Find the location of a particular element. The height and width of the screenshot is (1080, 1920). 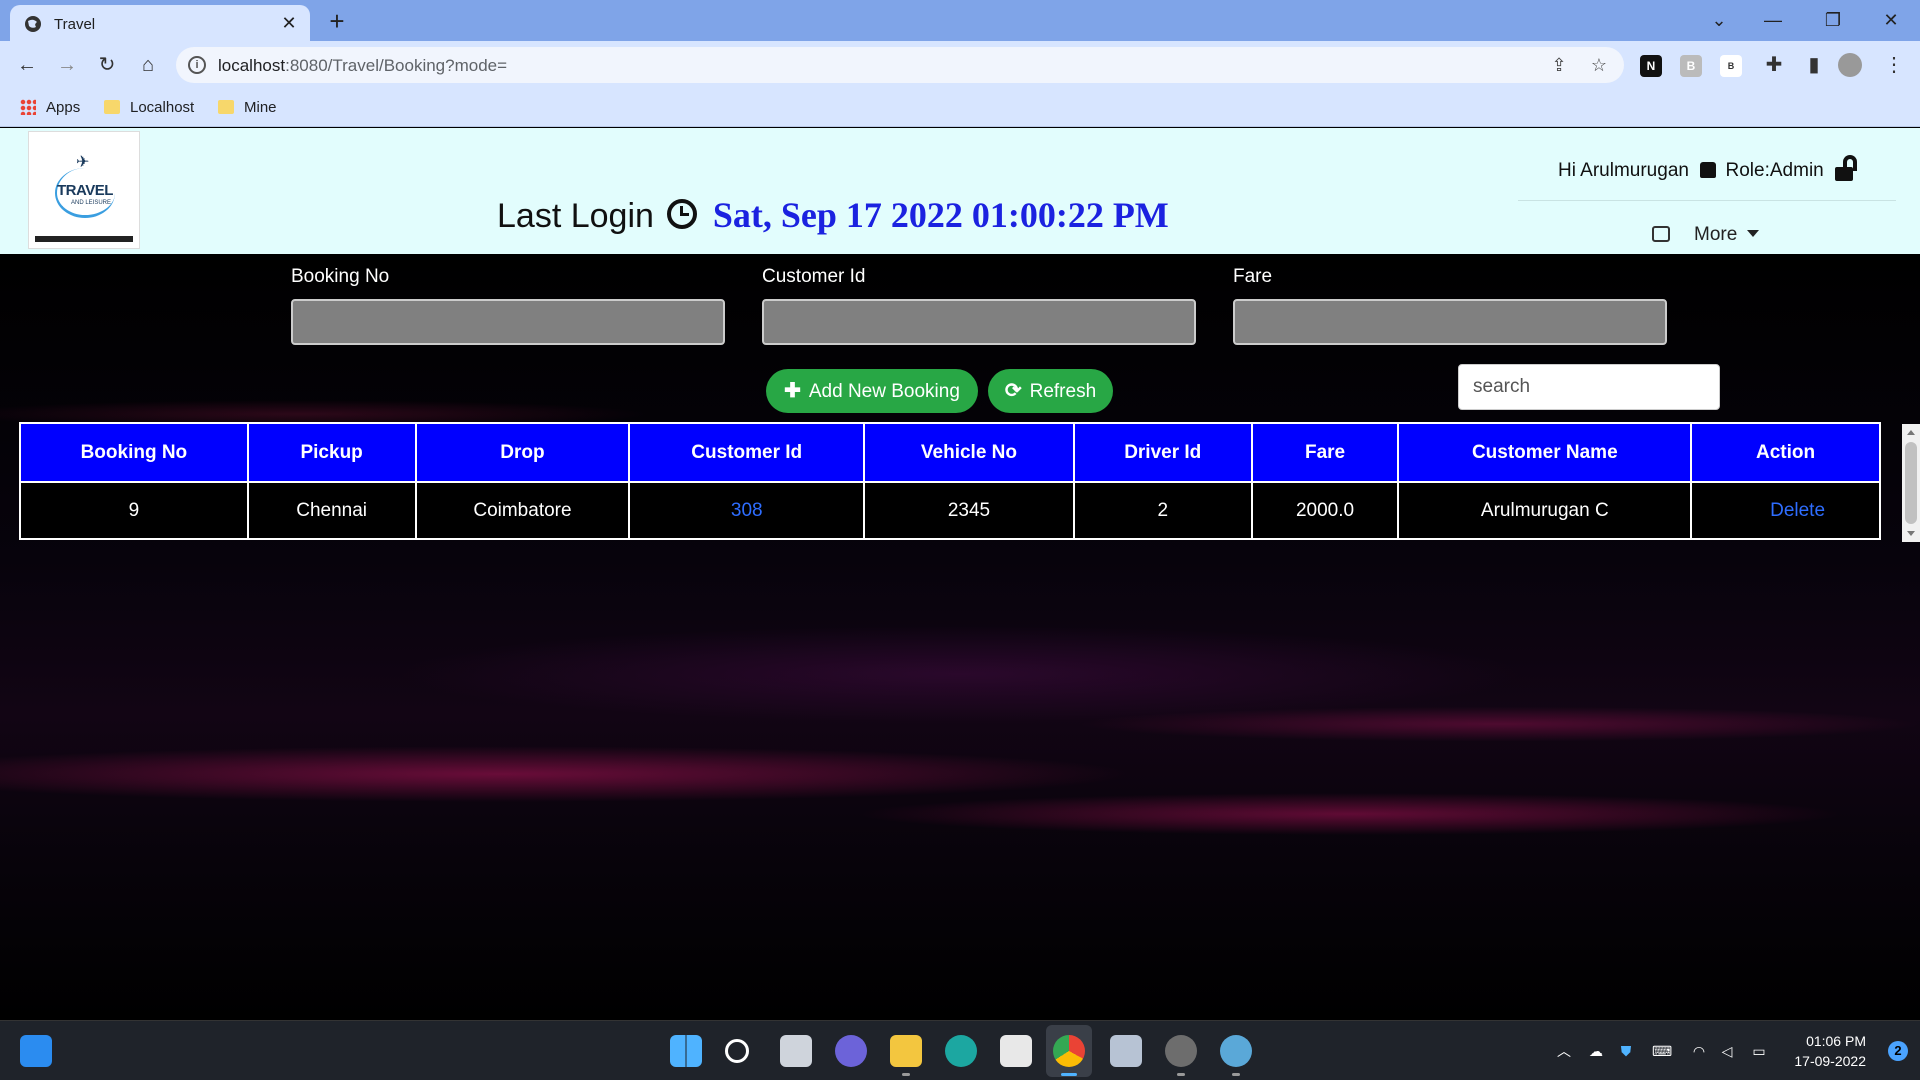

site-info-icon: i is located at coordinates (197, 65).